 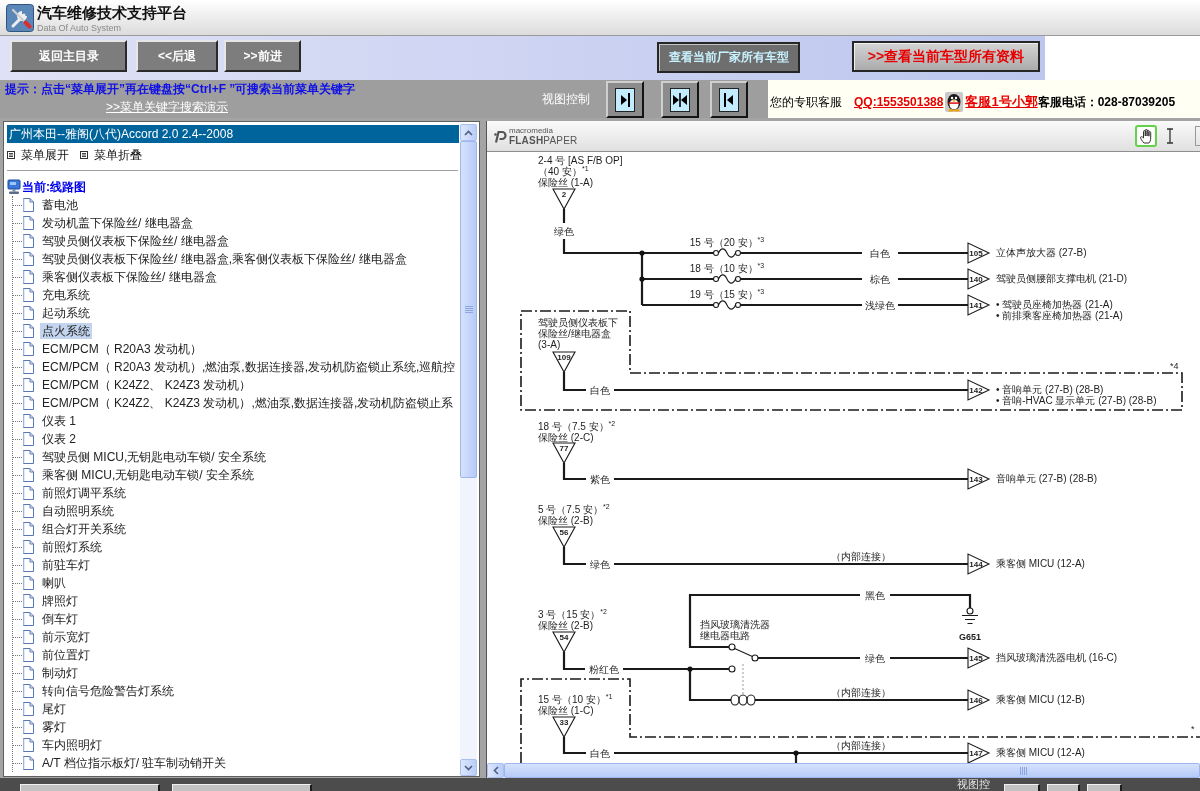 I want to click on relay-contacts-drawing, so click(x=743, y=658).